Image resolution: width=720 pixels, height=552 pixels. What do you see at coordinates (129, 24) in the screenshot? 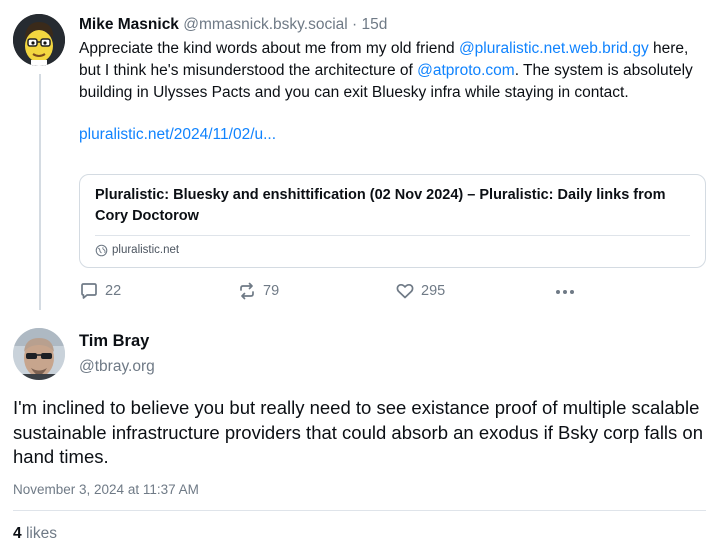
I see `author-name: Mike Masnick` at bounding box center [129, 24].